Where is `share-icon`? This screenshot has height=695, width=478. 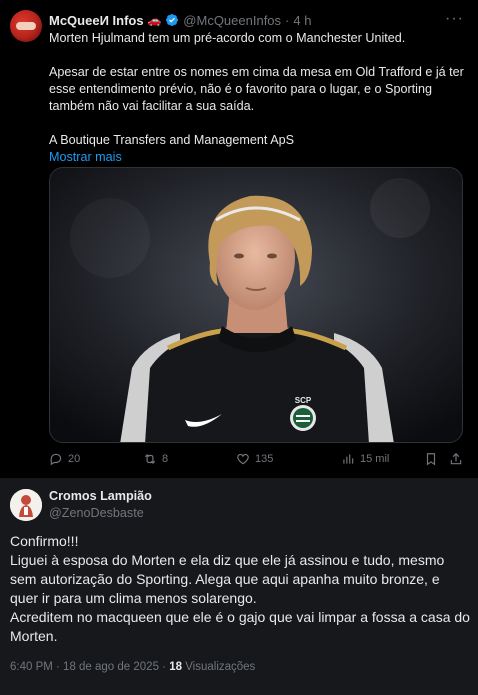 share-icon is located at coordinates (456, 458).